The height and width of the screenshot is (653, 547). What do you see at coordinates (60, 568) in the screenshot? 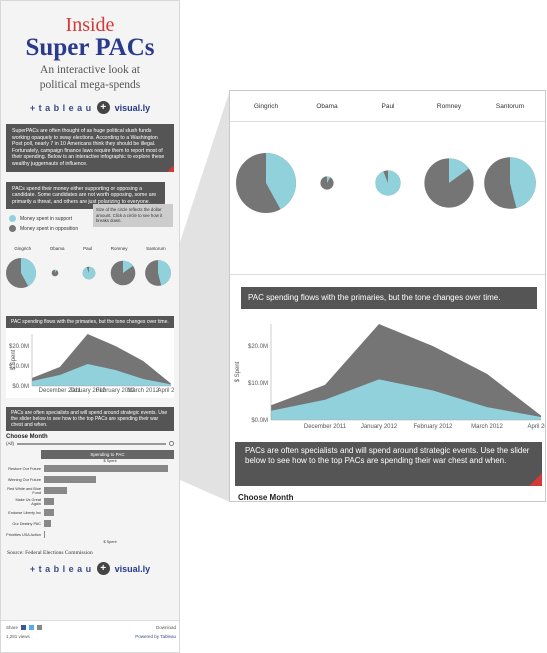
I see `tableau-logo-footer: + t a b l e a u` at bounding box center [60, 568].